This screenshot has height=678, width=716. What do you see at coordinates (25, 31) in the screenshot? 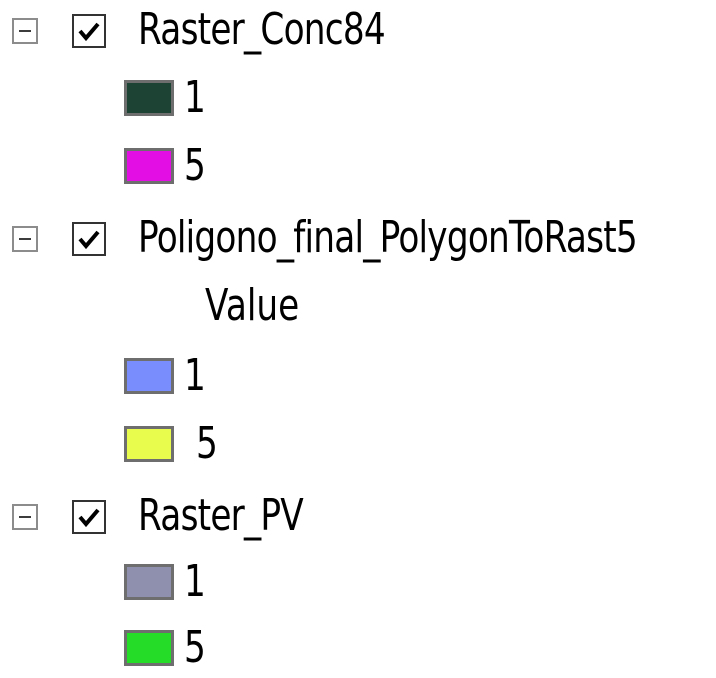
I see `collapse-layer-raster-conc84-icon` at bounding box center [25, 31].